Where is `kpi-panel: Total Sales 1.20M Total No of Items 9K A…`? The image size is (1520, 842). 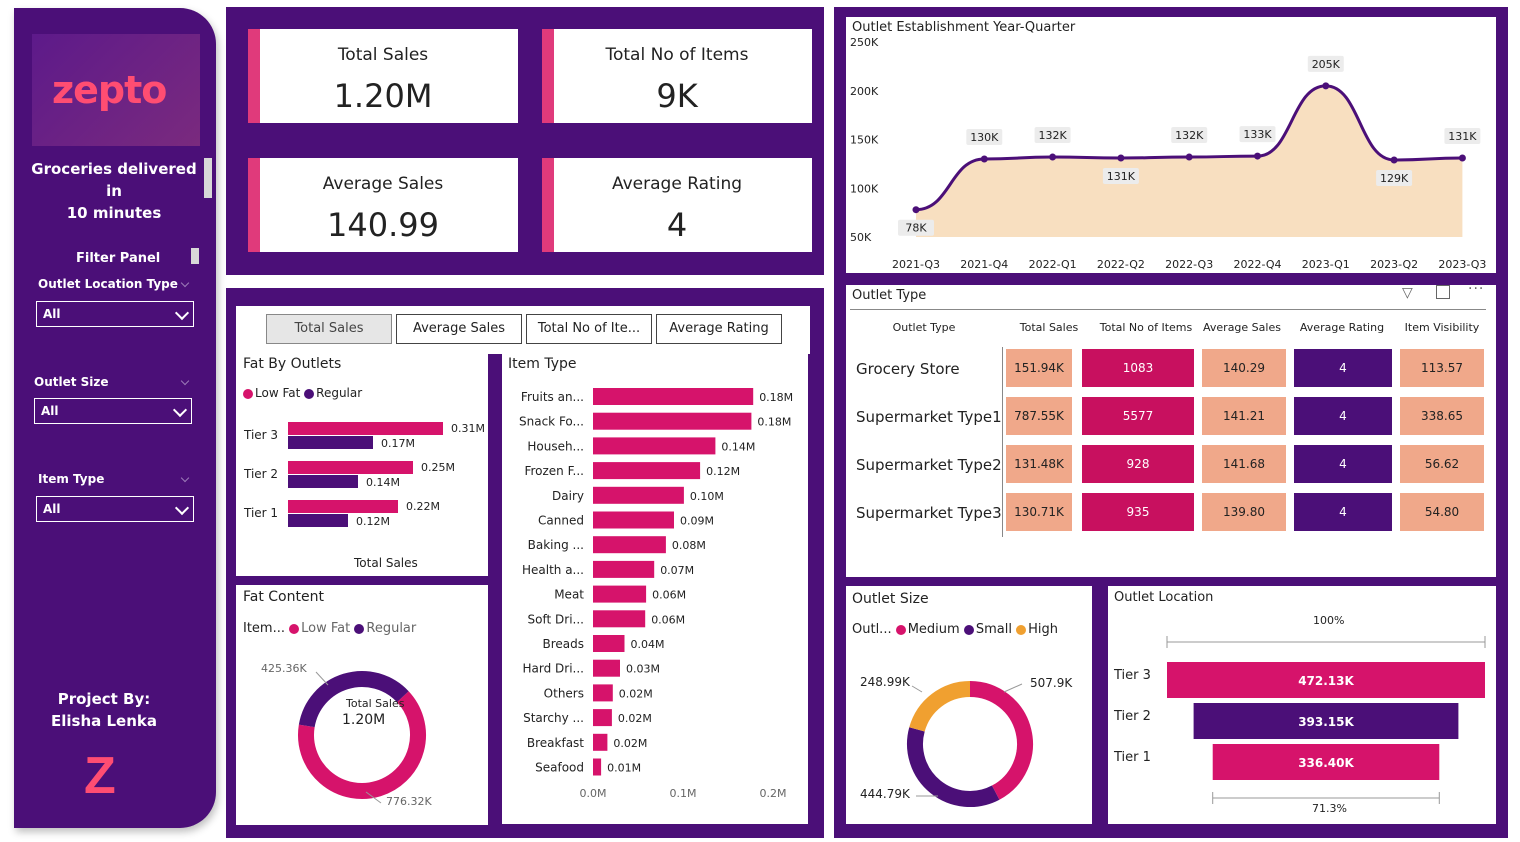
kpi-panel: Total Sales 1.20M Total No of Items 9K A… is located at coordinates (525, 141).